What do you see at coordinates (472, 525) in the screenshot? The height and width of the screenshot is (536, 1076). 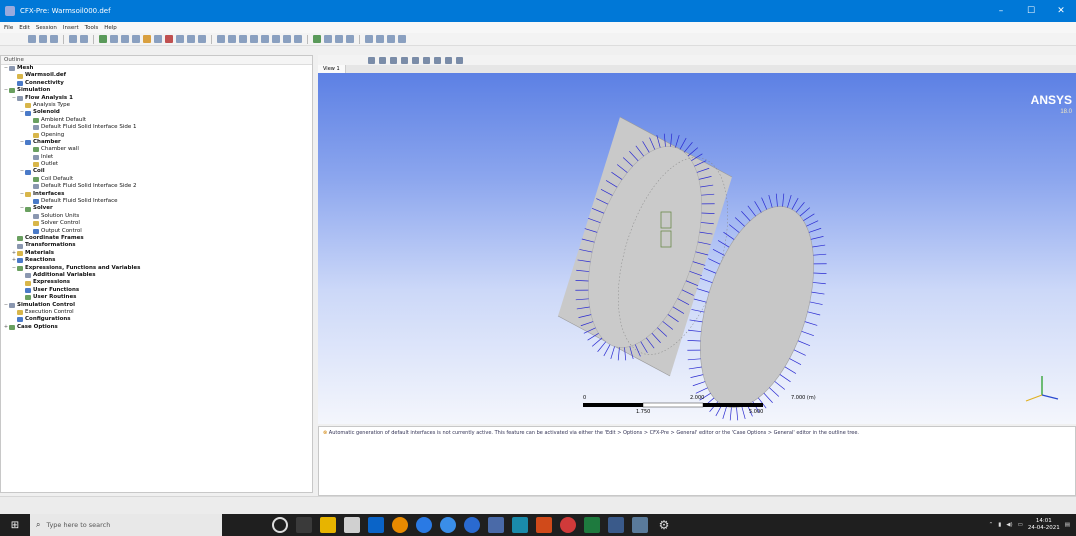 I see `browser-icon` at bounding box center [472, 525].